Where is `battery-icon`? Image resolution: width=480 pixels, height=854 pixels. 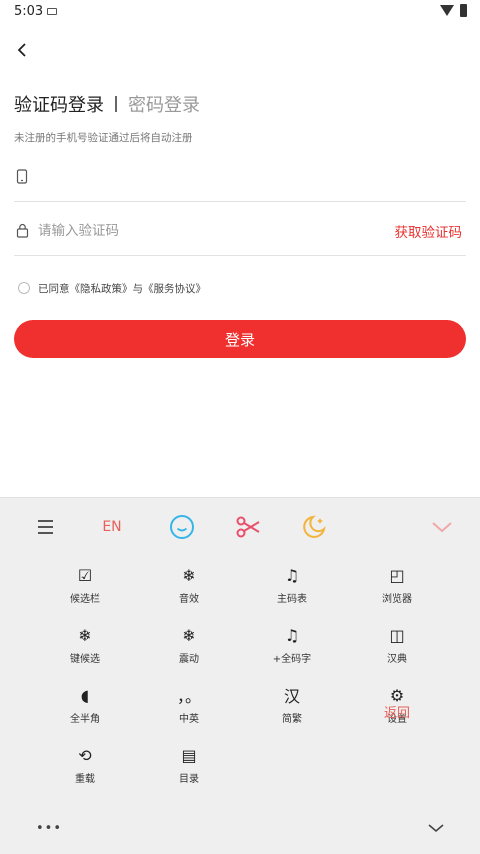 battery-icon is located at coordinates (463, 10).